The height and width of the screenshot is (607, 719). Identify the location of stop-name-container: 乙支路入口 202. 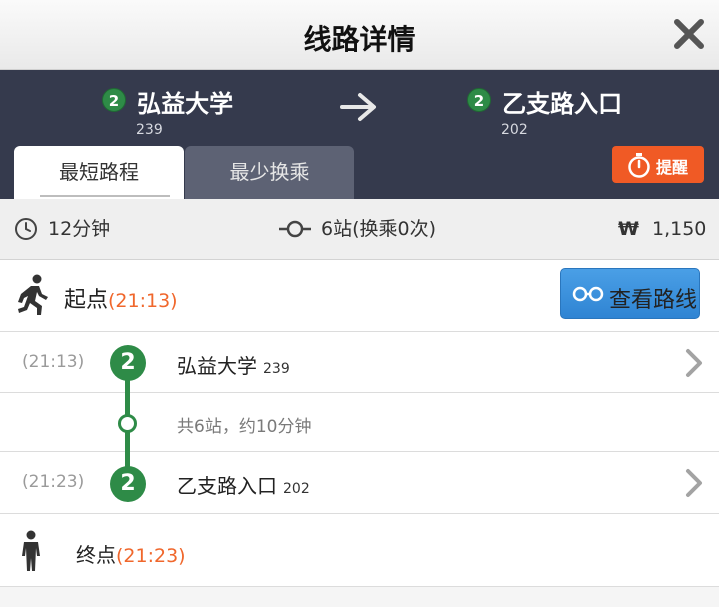
(243, 484).